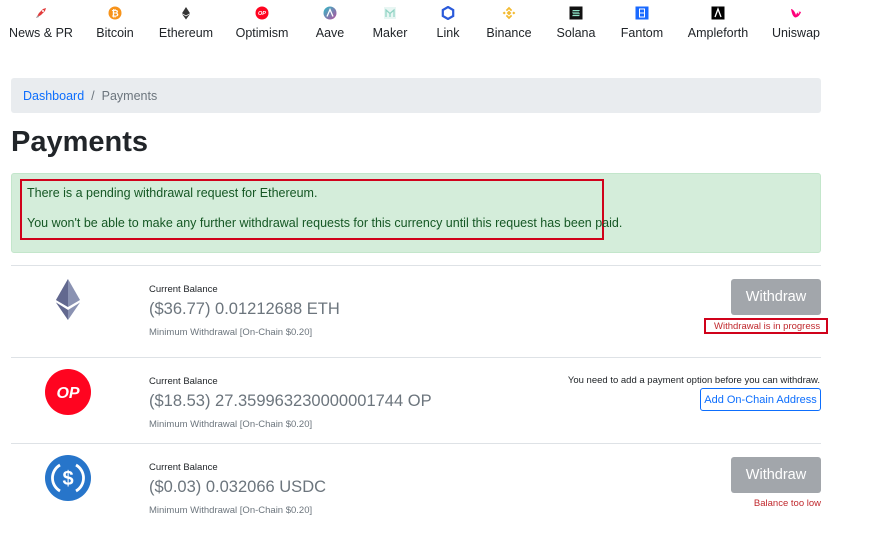 The image size is (872, 544). What do you see at coordinates (448, 13) in the screenshot?
I see `chainlink-icon` at bounding box center [448, 13].